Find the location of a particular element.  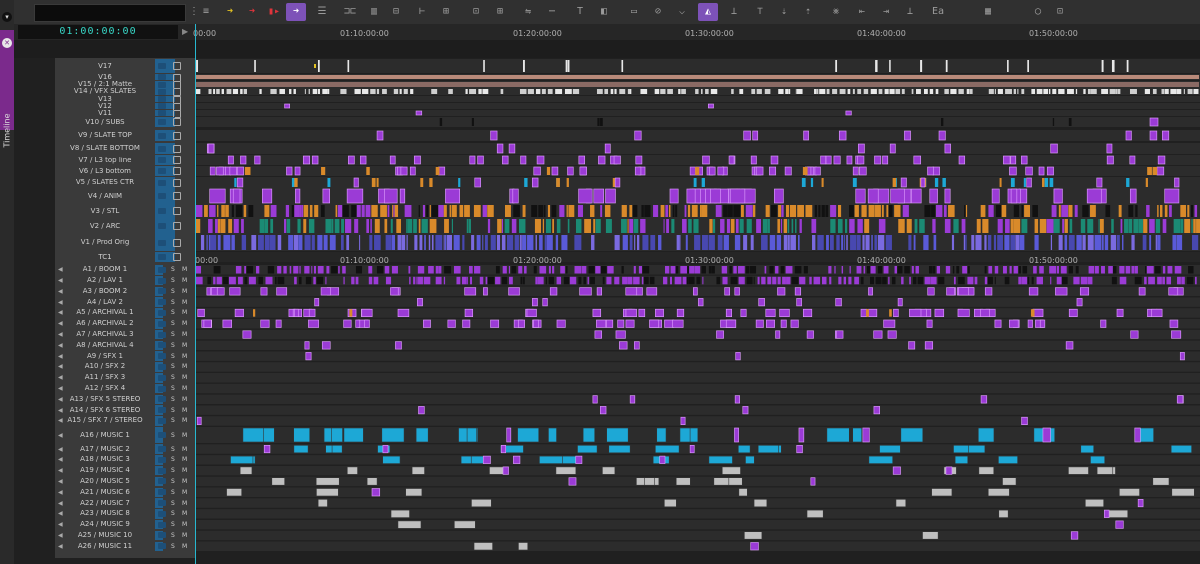

clip is located at coordinates (287, 106).